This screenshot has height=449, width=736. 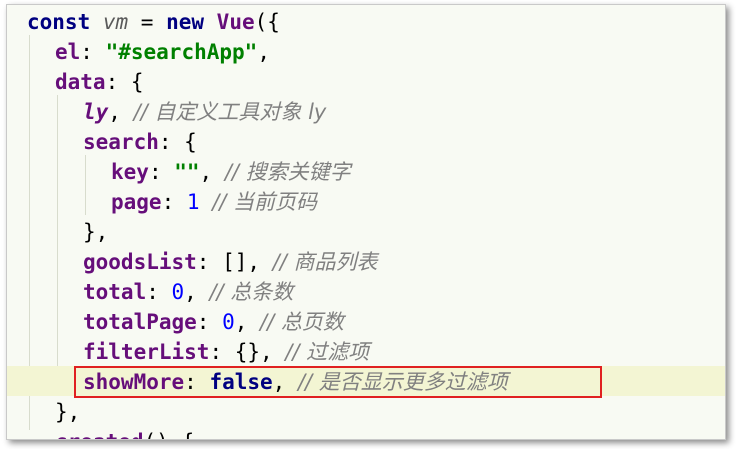 What do you see at coordinates (241, 382) in the screenshot?
I see `code-token-kw: false` at bounding box center [241, 382].